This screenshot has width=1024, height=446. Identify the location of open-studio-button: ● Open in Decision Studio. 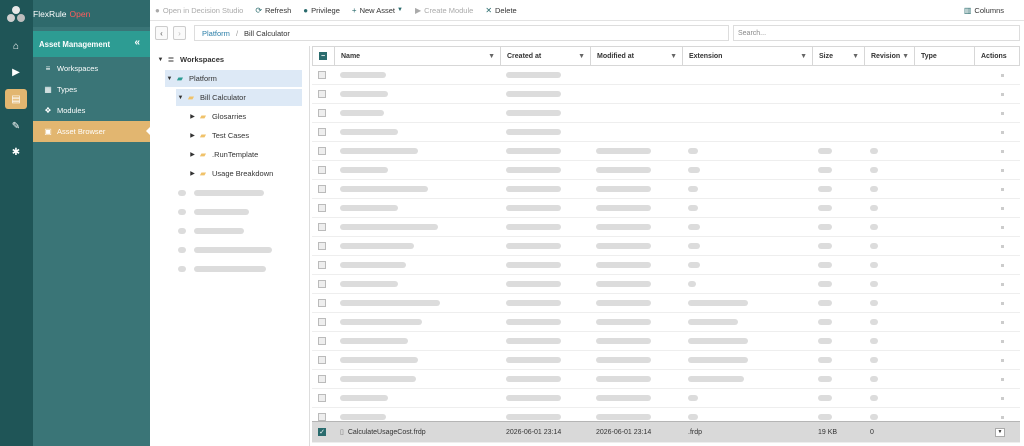
(199, 10).